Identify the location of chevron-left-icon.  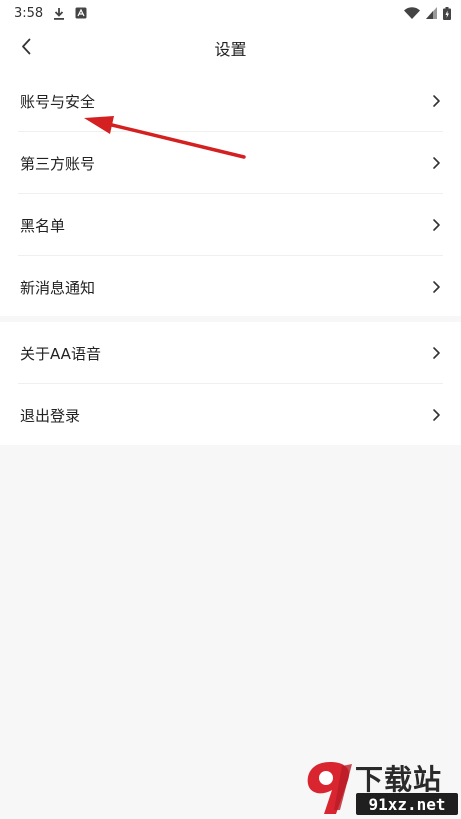
(26, 48).